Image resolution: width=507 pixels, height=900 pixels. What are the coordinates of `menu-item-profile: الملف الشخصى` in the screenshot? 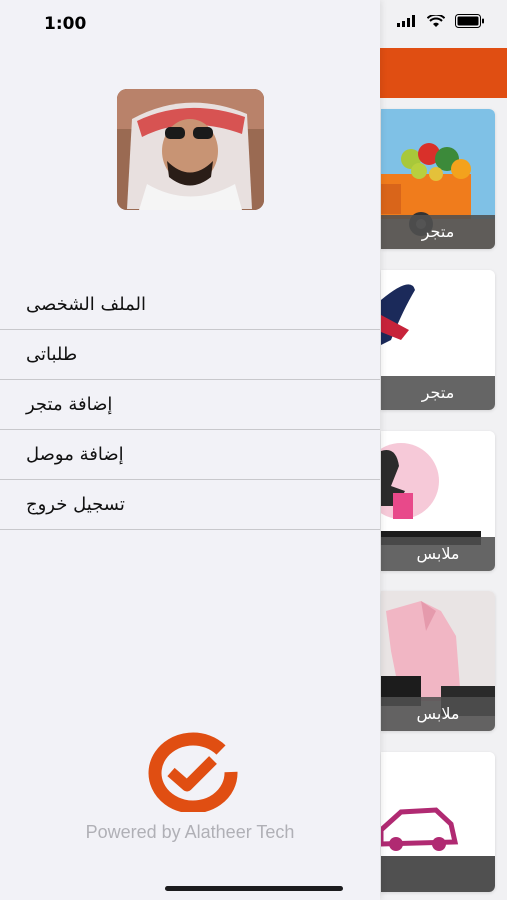 It's located at (190, 305).